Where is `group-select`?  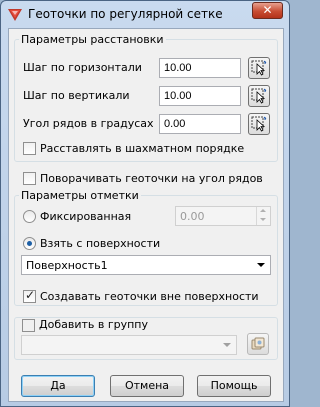
group-select is located at coordinates (129, 345).